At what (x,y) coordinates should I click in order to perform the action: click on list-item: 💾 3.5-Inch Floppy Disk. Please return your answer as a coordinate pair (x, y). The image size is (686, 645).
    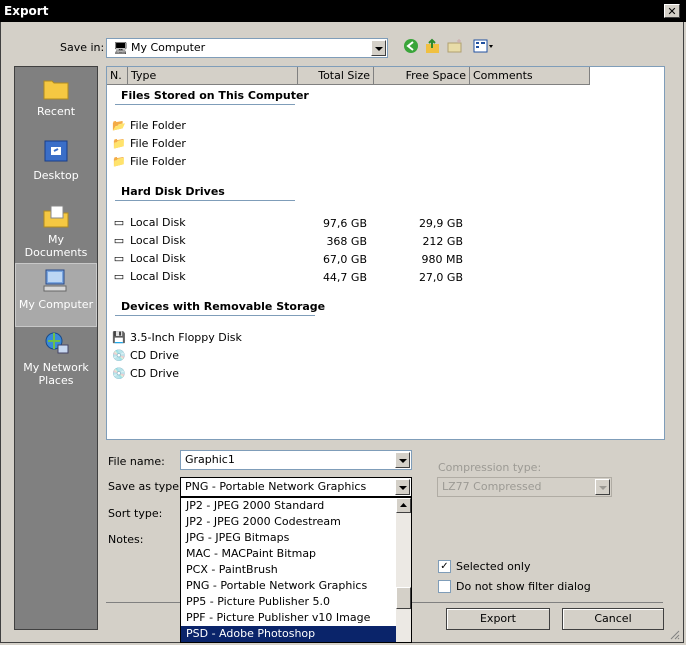
    Looking at the image, I should click on (176, 338).